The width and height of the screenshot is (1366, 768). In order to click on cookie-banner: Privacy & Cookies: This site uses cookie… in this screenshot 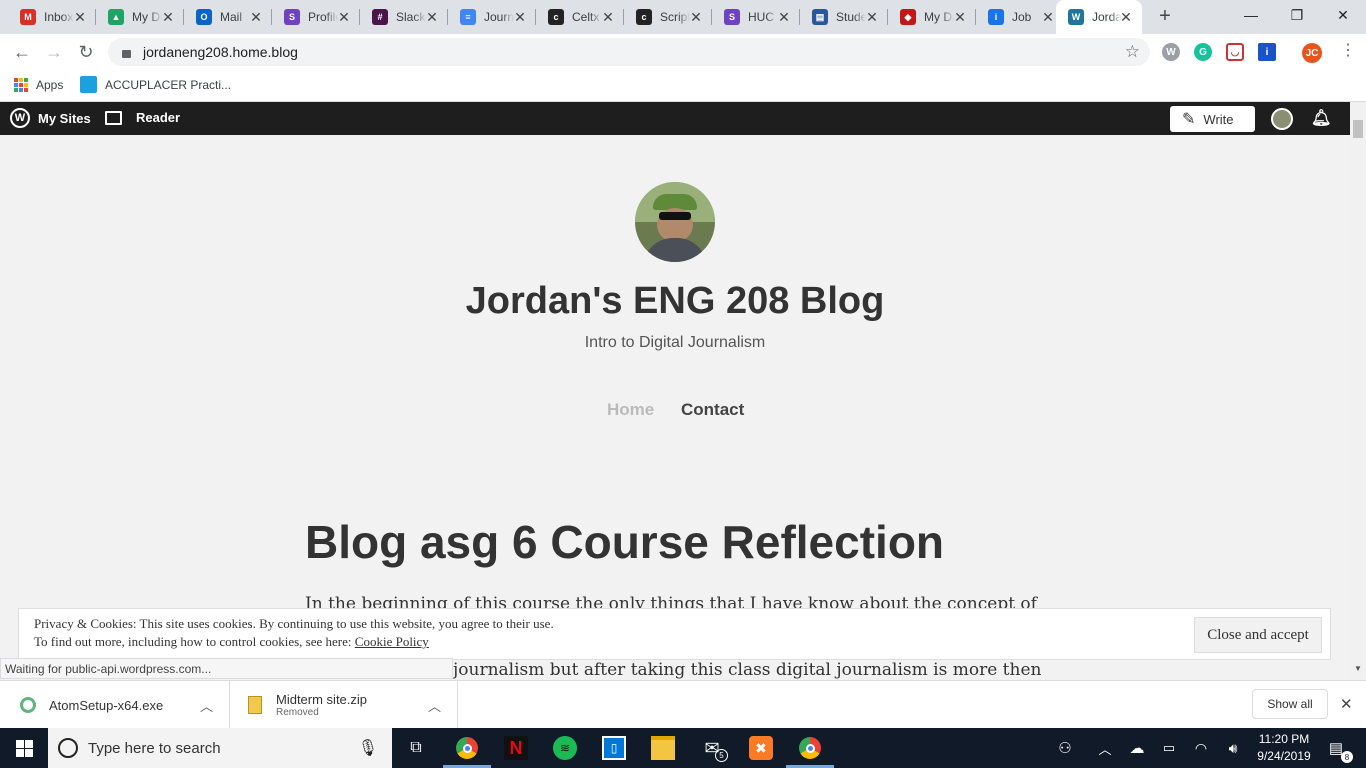, I will do `click(674, 634)`.